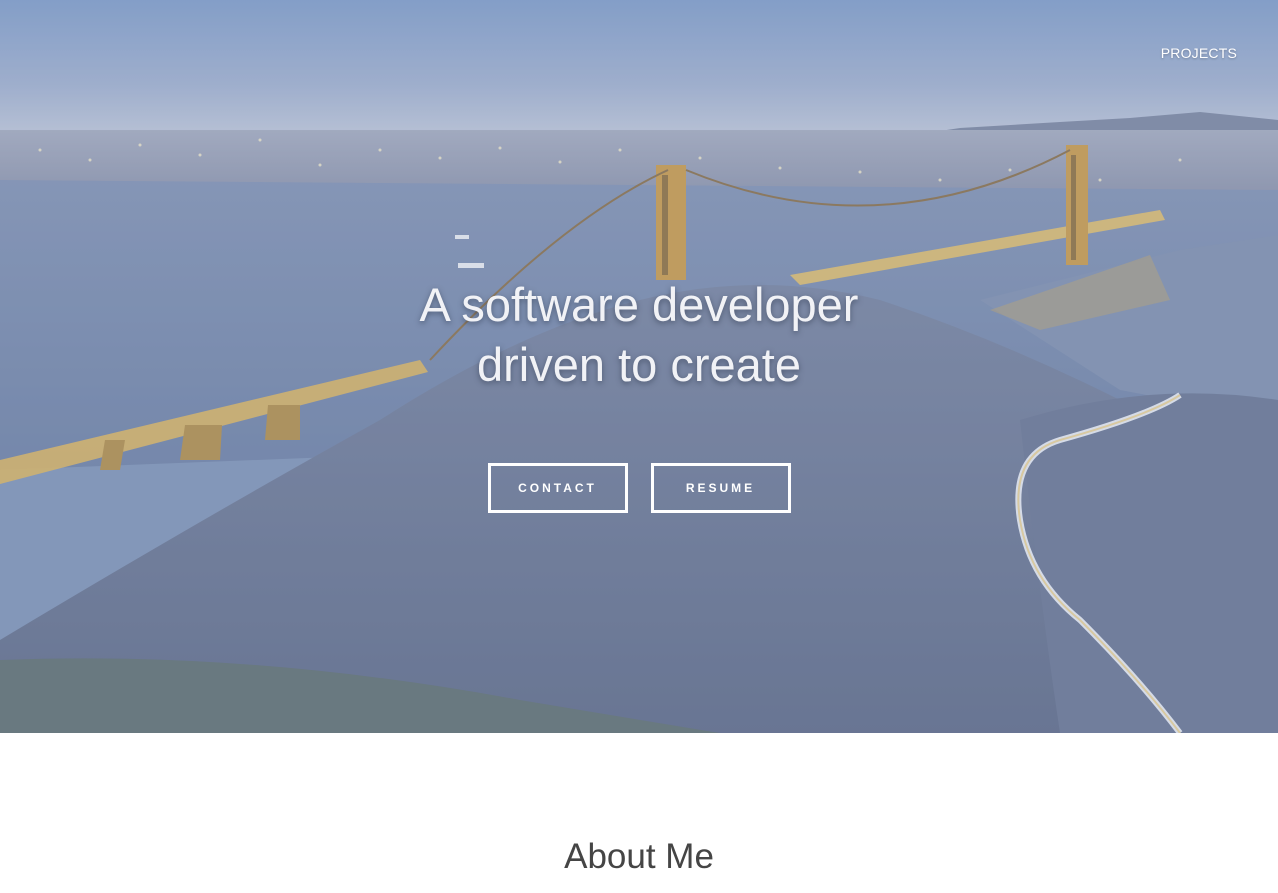 The image size is (1278, 893). What do you see at coordinates (639, 304) in the screenshot?
I see `hero-headline-line-1: A software developer` at bounding box center [639, 304].